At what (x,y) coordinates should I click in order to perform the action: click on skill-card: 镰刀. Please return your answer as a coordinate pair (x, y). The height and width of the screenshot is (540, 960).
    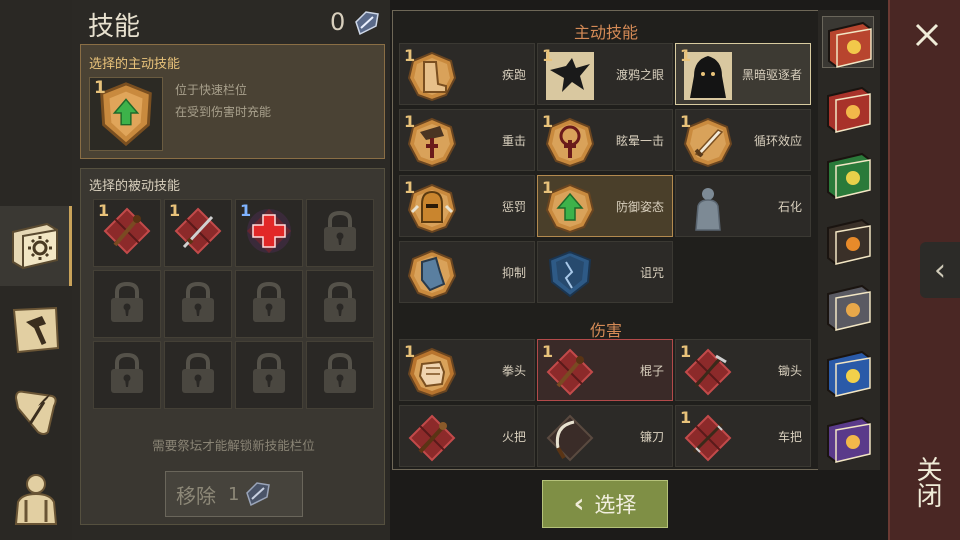
    Looking at the image, I should click on (605, 436).